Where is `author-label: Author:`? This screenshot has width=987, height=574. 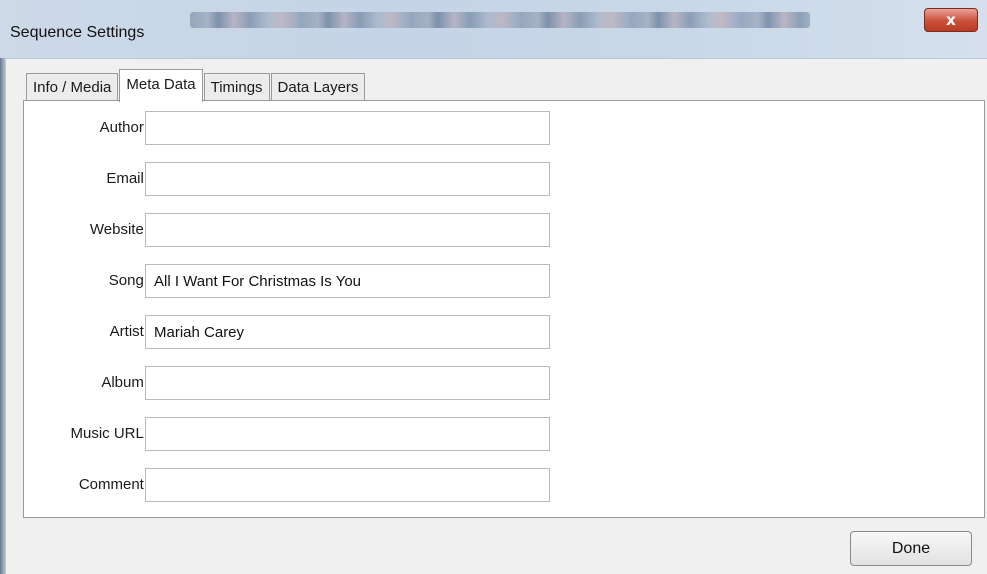 author-label: Author: is located at coordinates (123, 127).